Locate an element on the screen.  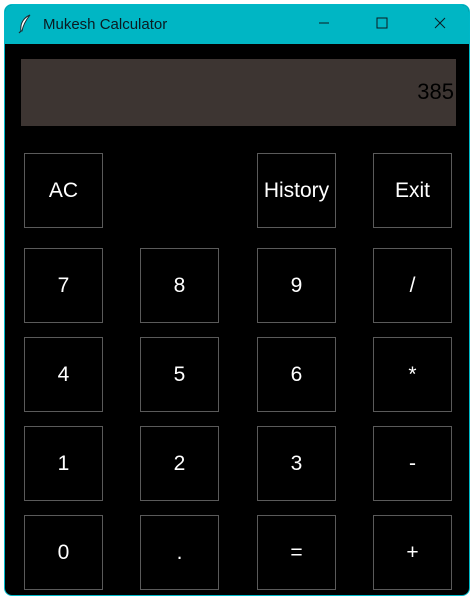
close-button is located at coordinates (440, 24).